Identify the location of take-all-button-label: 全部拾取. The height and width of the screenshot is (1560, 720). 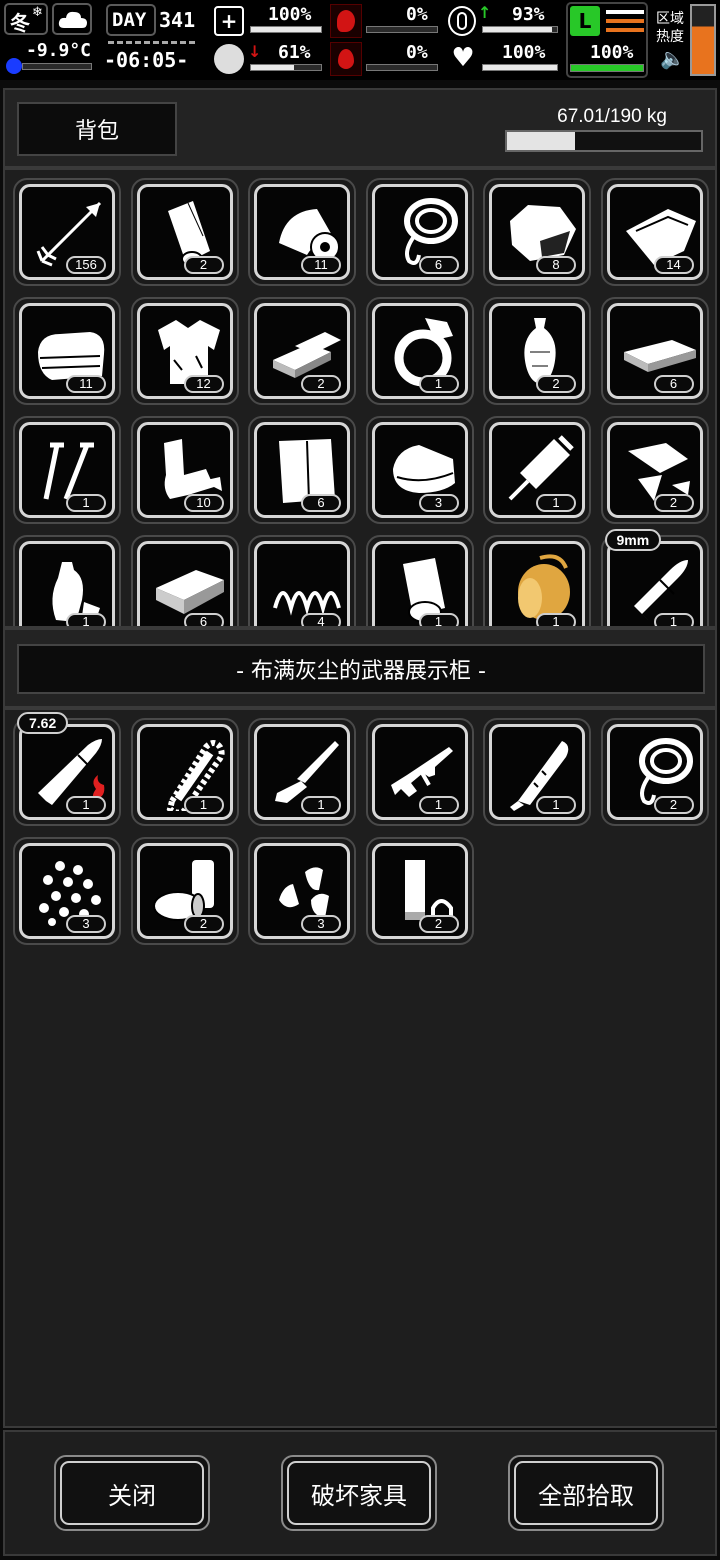
(586, 1493).